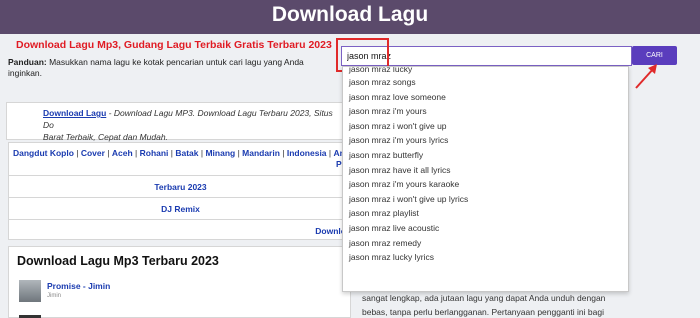  I want to click on download-lagu-link: Download Lagu, so click(74, 113).